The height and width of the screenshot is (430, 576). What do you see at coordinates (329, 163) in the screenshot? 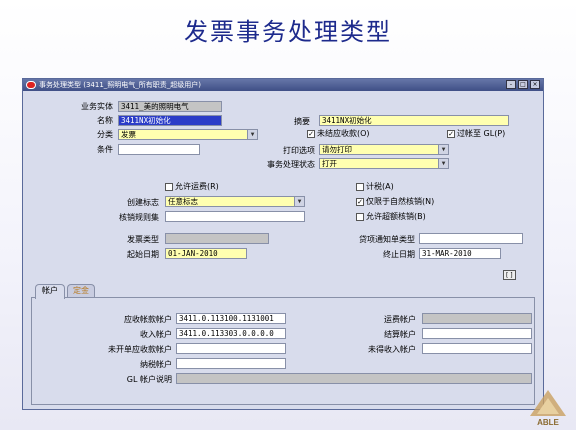
I see `transaction-status-value: 打开` at bounding box center [329, 163].